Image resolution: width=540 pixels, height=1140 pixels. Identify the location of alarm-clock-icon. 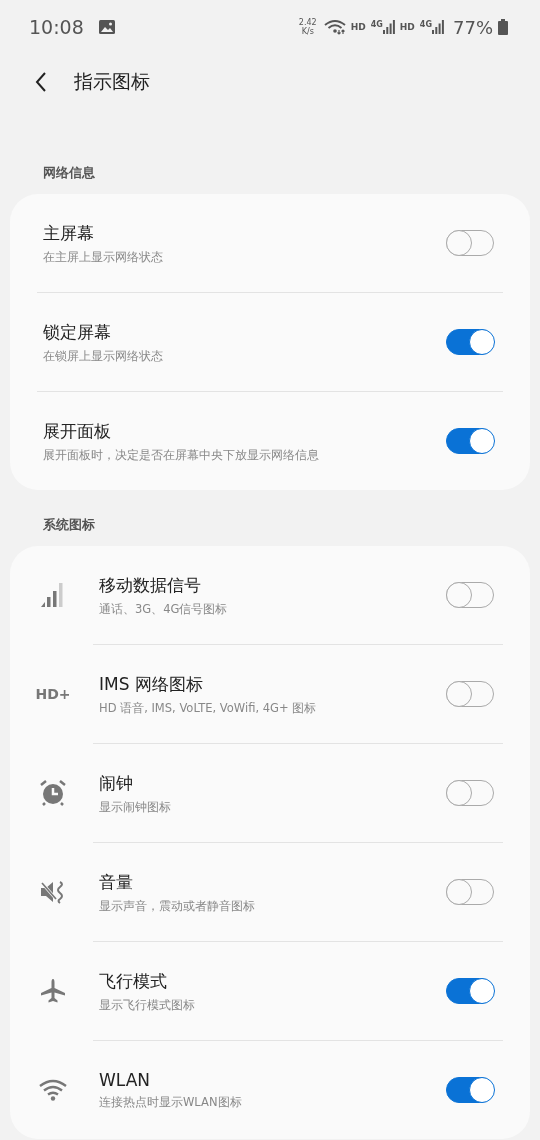
(53, 793).